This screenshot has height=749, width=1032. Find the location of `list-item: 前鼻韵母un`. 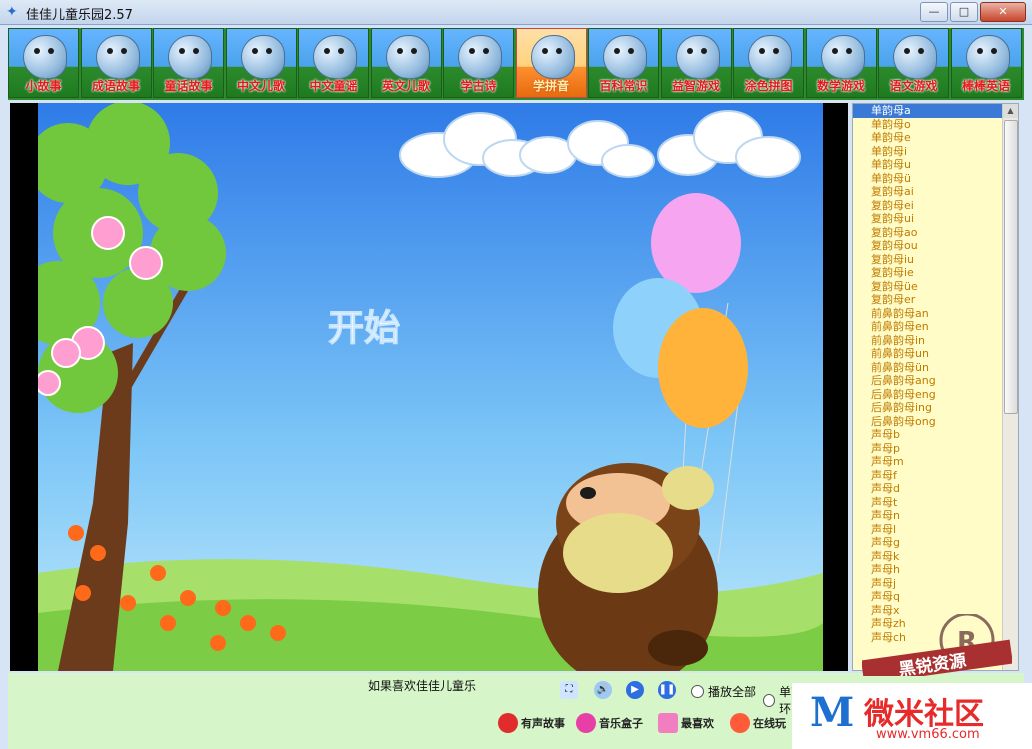

list-item: 前鼻韵母un is located at coordinates (935, 354).